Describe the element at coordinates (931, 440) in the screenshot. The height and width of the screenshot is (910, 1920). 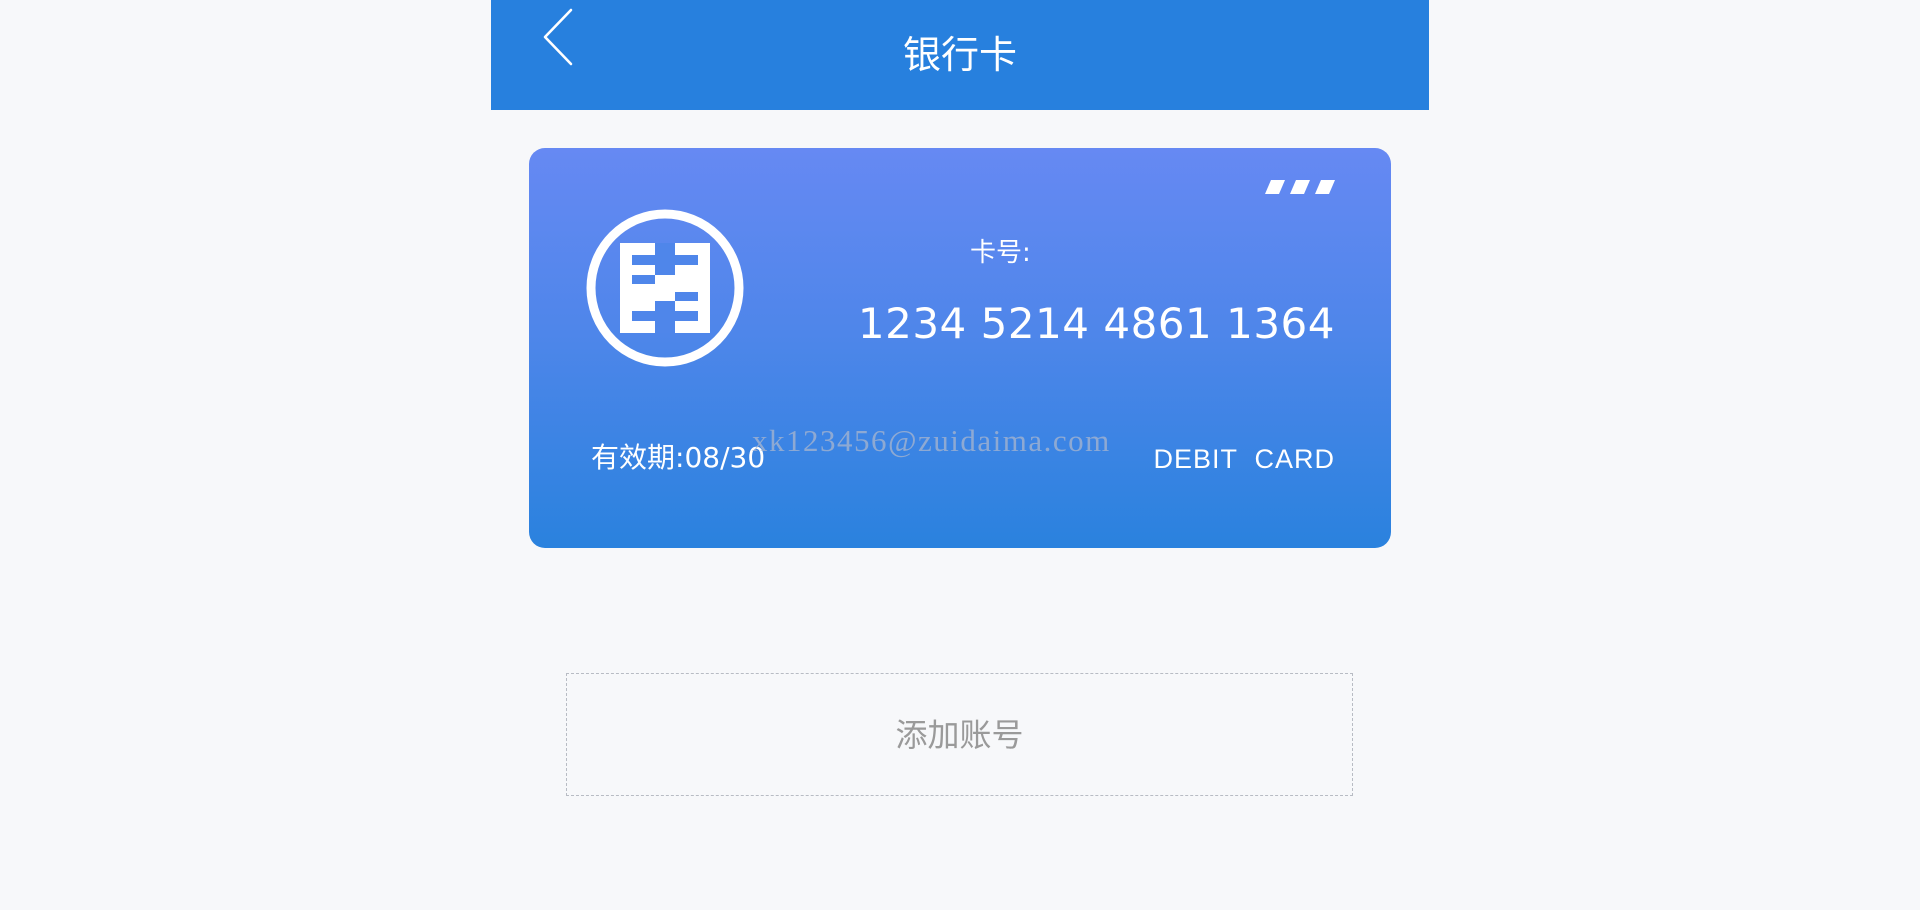
I see `watermark-text: xk123456@zuidaima.com` at that location.